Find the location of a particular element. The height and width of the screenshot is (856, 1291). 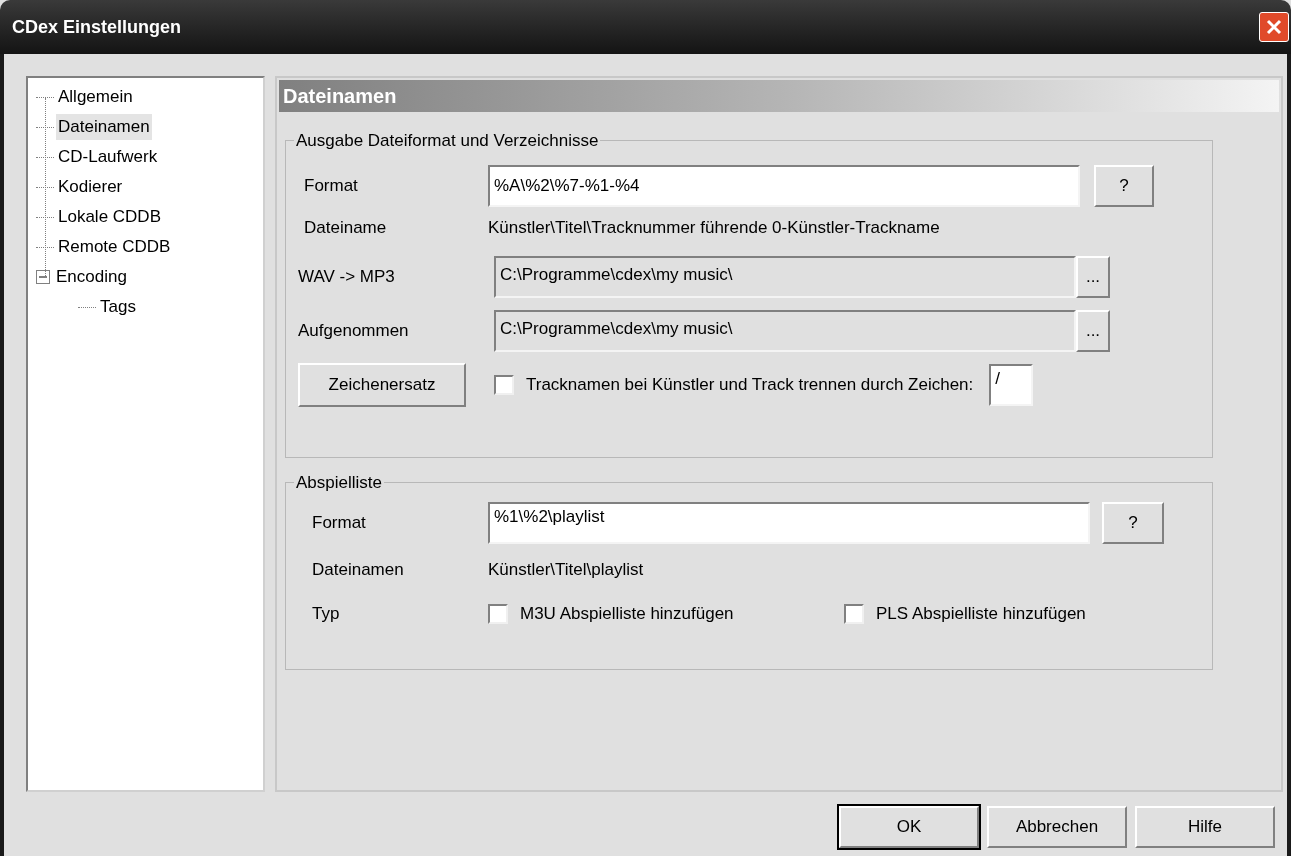

format-field: %1\%2\playlist is located at coordinates (789, 522).